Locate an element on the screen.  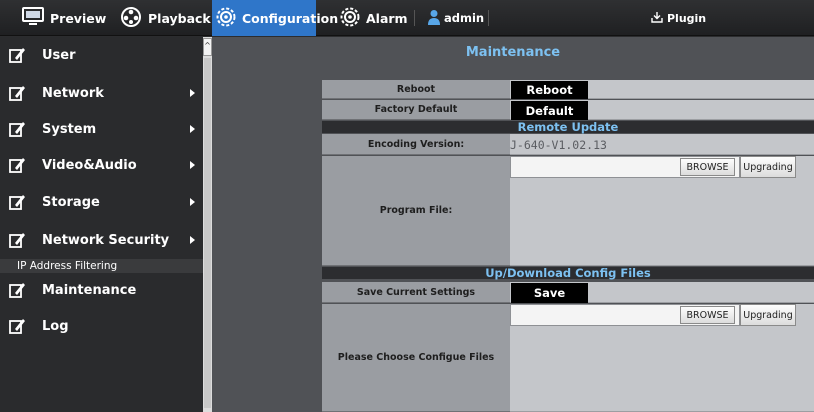
browse-config-button: BROWSE is located at coordinates (707, 315).